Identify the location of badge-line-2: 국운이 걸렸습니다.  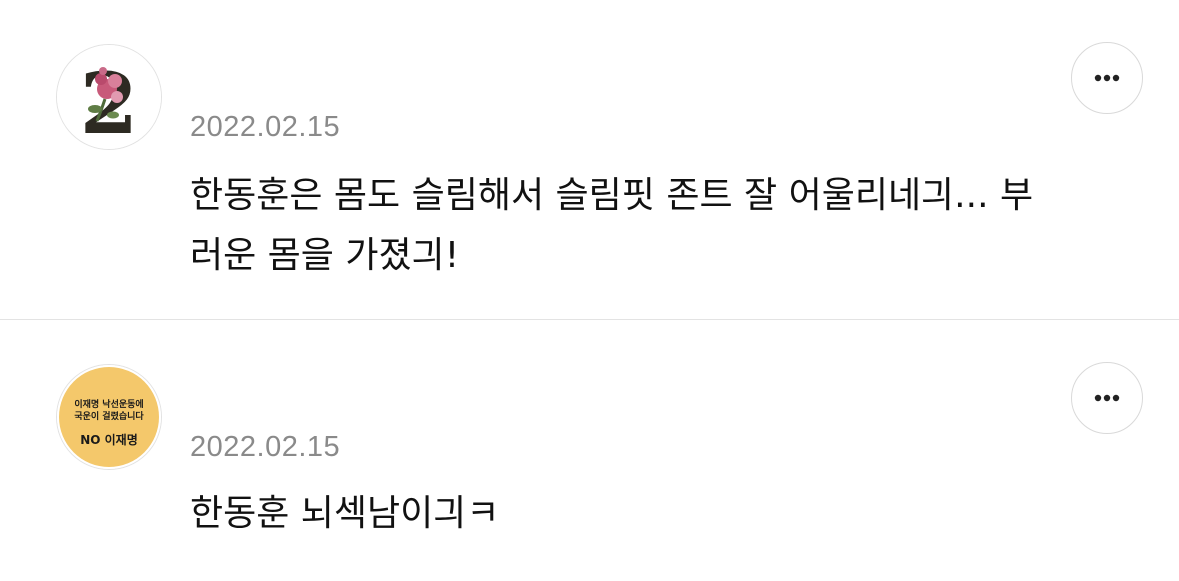
(109, 416).